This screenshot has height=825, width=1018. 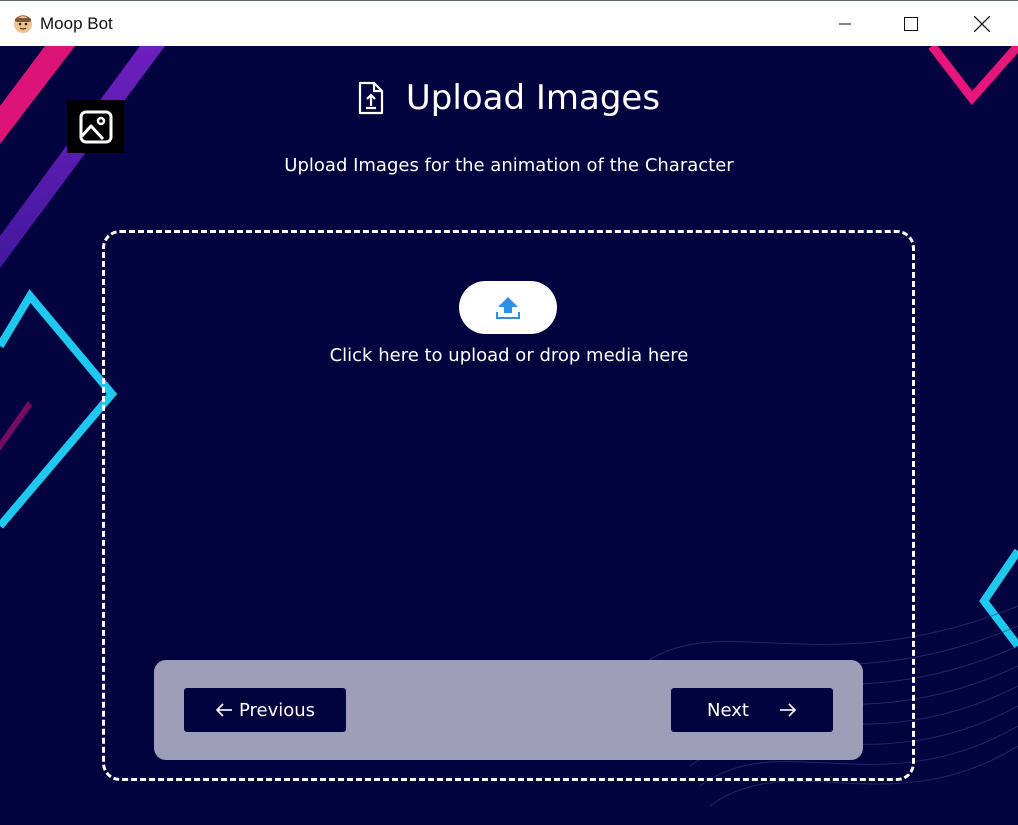 I want to click on close-icon, so click(x=982, y=23).